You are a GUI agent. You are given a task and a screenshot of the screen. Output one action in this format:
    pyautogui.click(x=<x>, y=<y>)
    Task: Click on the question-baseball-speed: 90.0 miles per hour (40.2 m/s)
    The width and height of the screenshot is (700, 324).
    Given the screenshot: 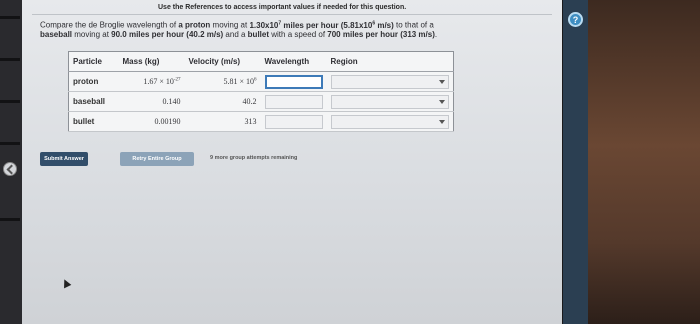 What is the action you would take?
    pyautogui.click(x=167, y=34)
    